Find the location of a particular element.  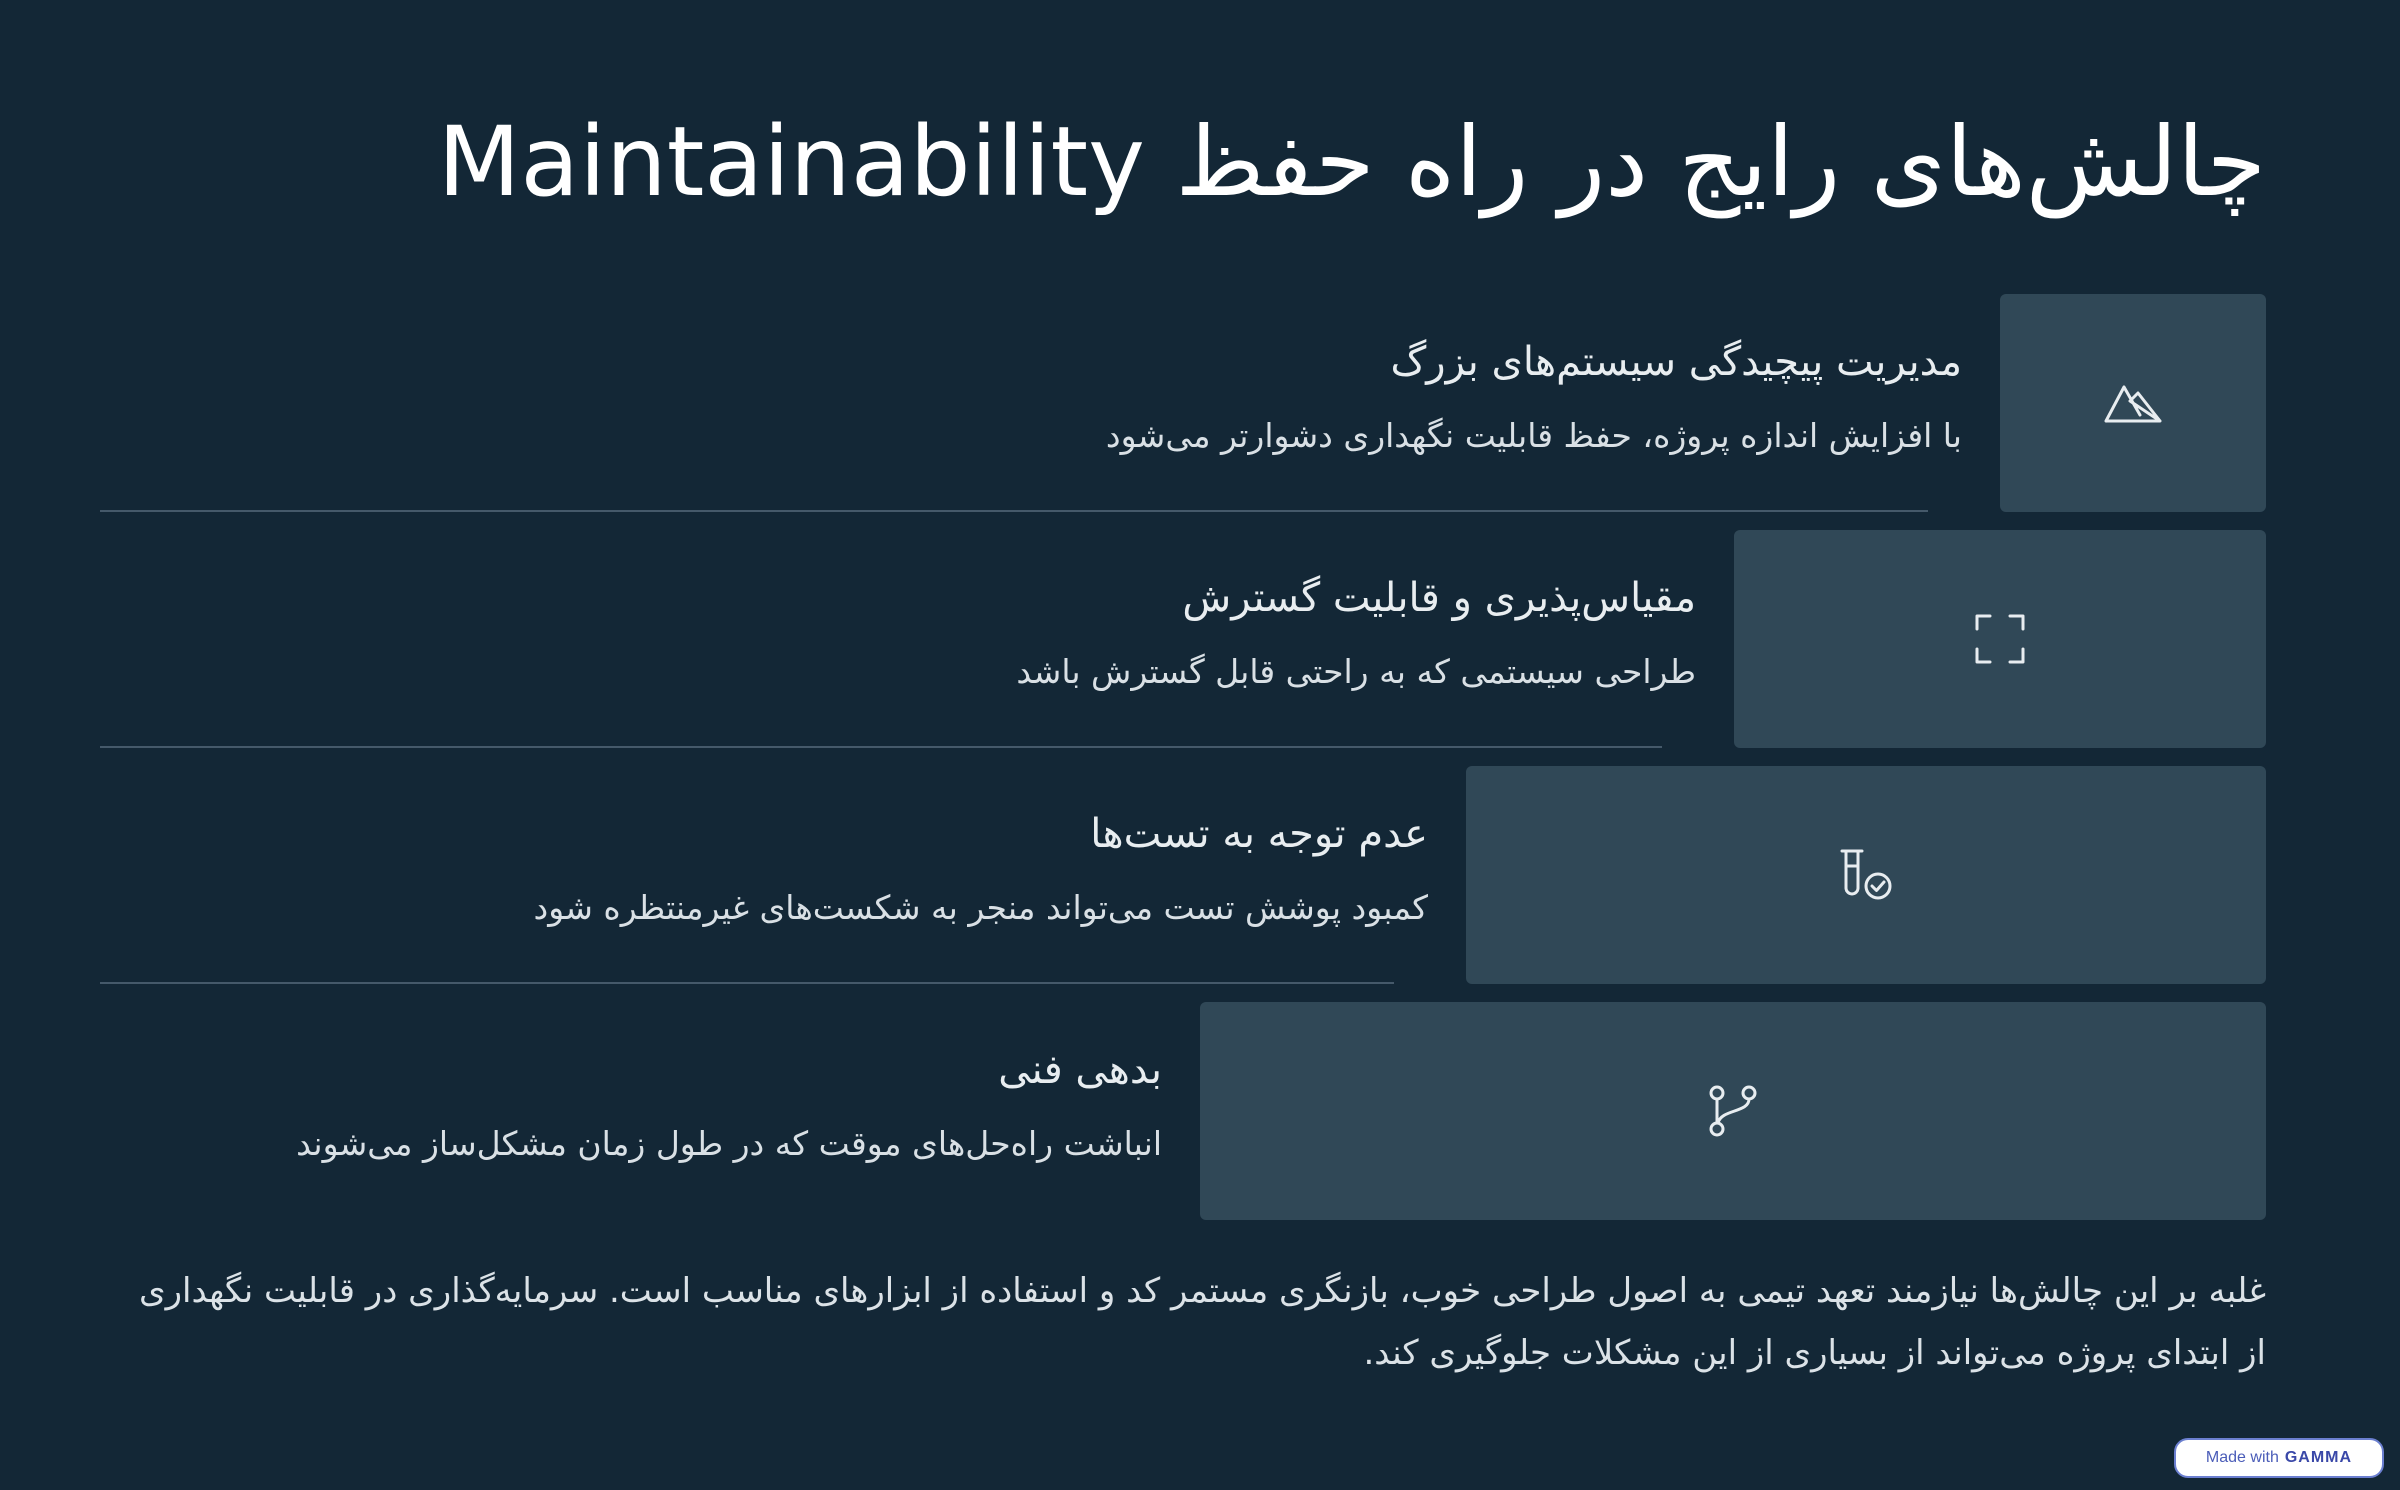

mountain-icon is located at coordinates (2133, 404).